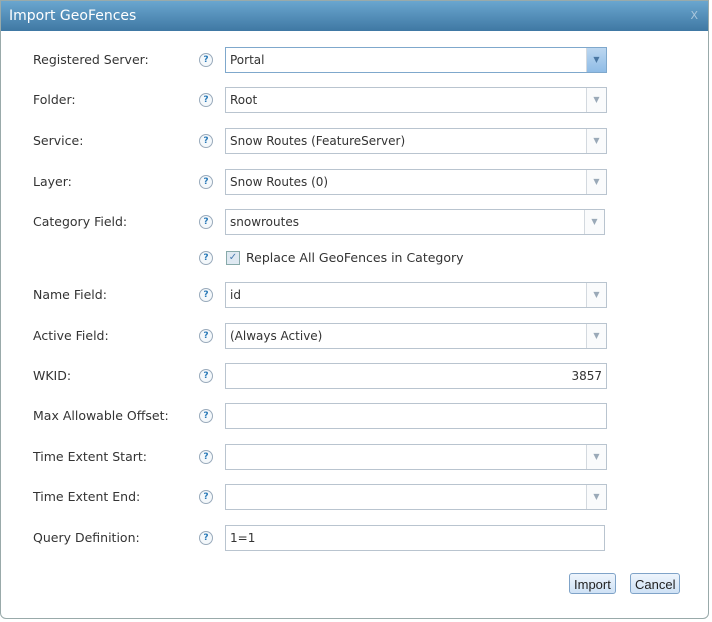 The width and height of the screenshot is (712, 622). I want to click on time-extent-end-row: Time Extent End: ? ▼, so click(350, 497).